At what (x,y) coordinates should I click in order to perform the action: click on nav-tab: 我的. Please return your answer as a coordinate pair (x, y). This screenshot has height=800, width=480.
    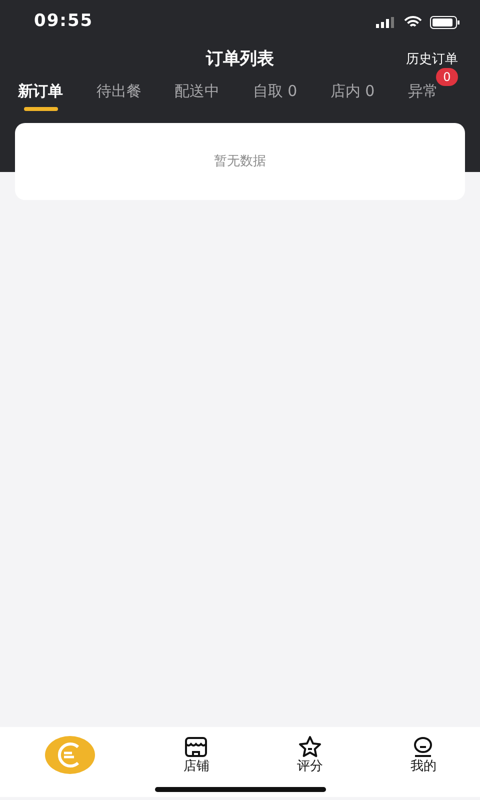
    Looking at the image, I should click on (423, 755).